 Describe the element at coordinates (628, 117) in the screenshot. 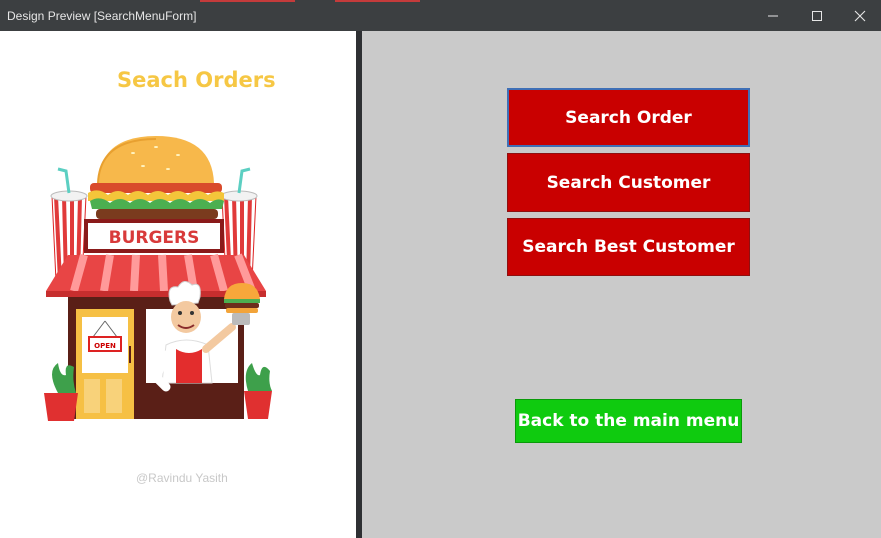

I see `search-order-button: Search Order` at that location.